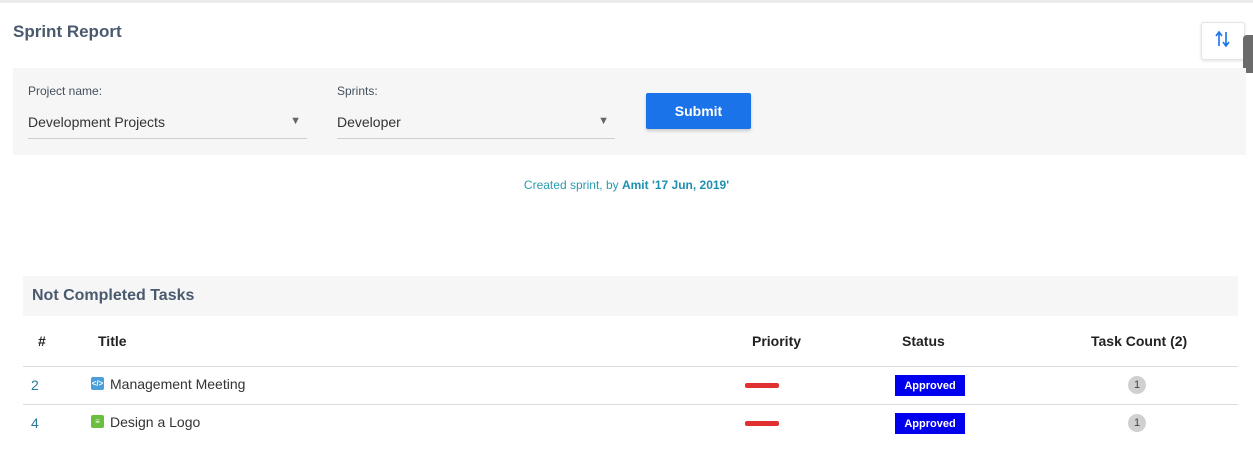 This screenshot has height=469, width=1253. Describe the element at coordinates (97, 421) in the screenshot. I see `design-icon: ≡` at that location.